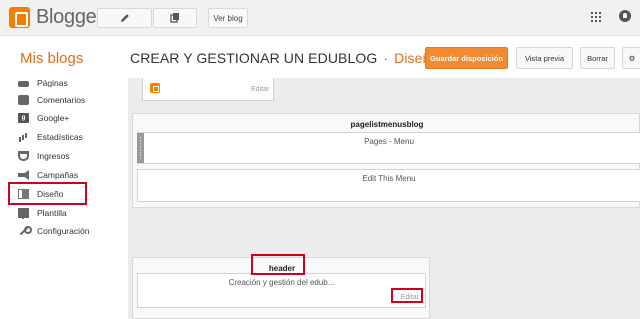 This screenshot has height=319, width=640. Describe the element at coordinates (596, 17) in the screenshot. I see `apps-grid-icon` at that location.